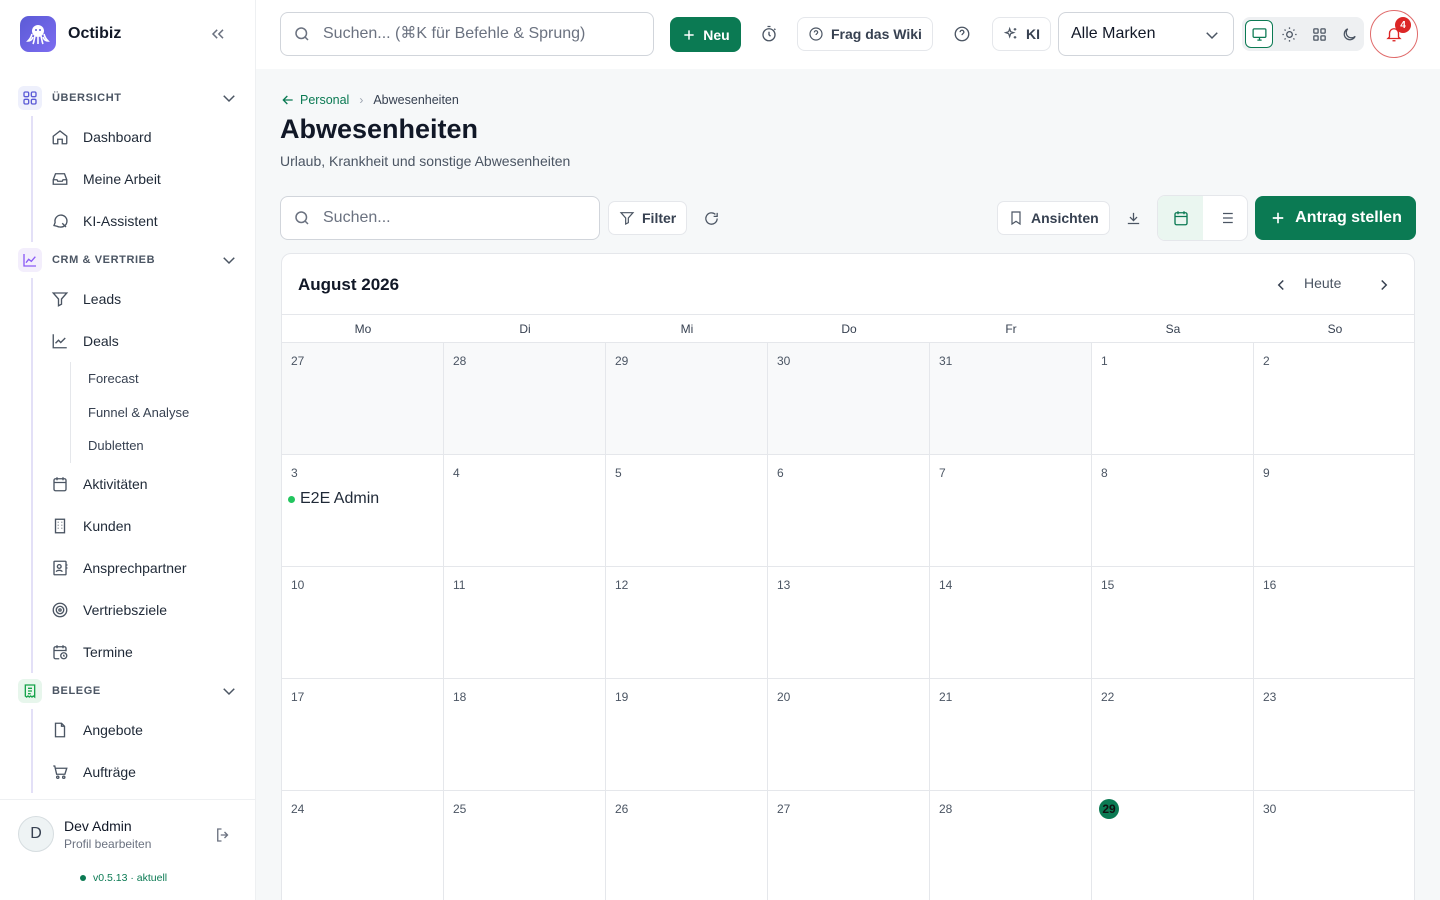 Image resolution: width=1440 pixels, height=900 pixels. What do you see at coordinates (128, 98) in the screenshot?
I see `section-header-uebersicht: ÜBERSICHT` at bounding box center [128, 98].